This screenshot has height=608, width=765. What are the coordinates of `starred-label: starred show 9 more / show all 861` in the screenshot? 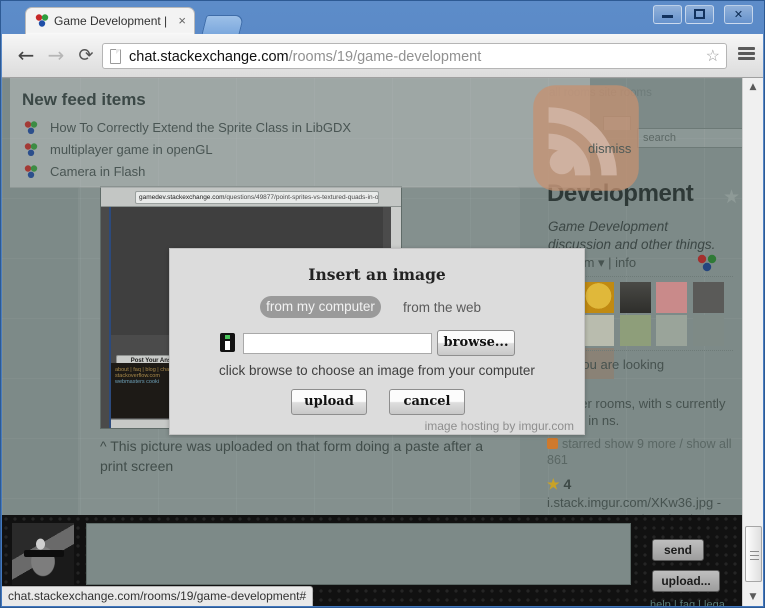 It's located at (639, 452).